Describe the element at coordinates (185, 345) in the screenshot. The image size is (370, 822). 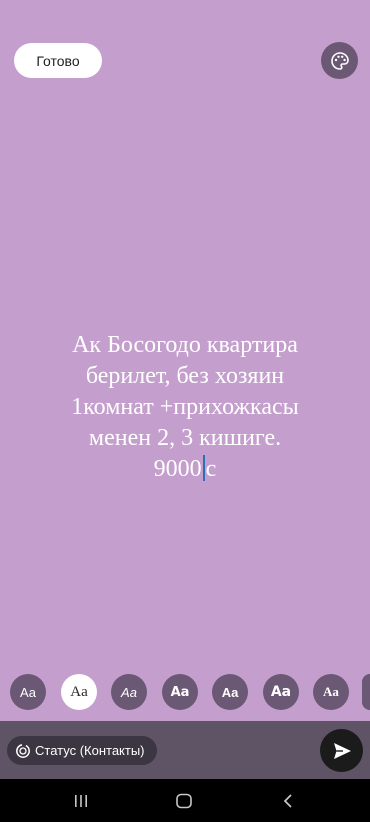
I see `text-line: Ак Босогодо квартира` at that location.